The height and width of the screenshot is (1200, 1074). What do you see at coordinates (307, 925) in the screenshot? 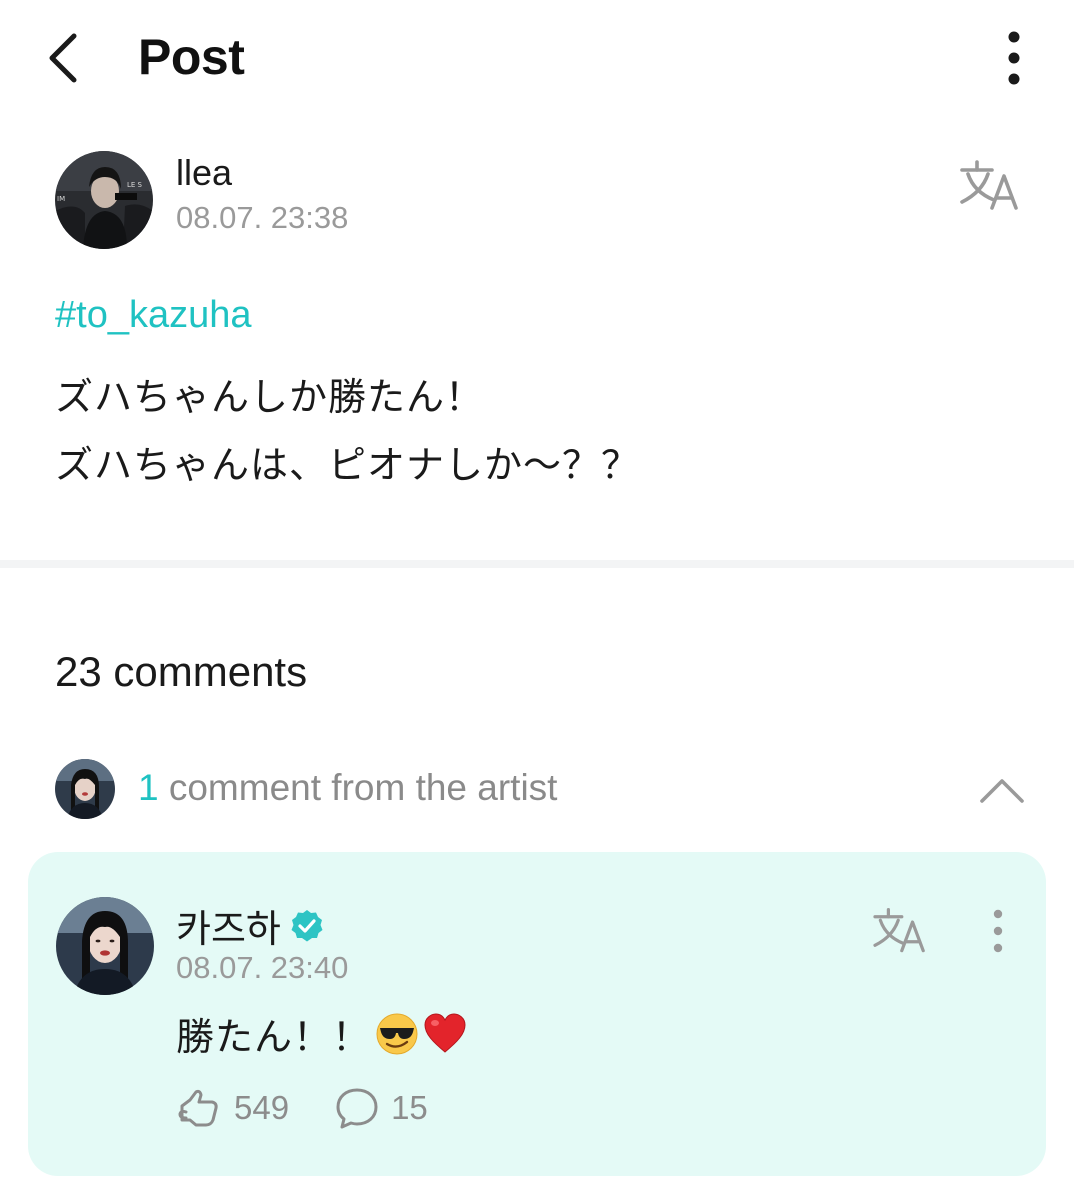
I see `verified-badge-icon` at bounding box center [307, 925].